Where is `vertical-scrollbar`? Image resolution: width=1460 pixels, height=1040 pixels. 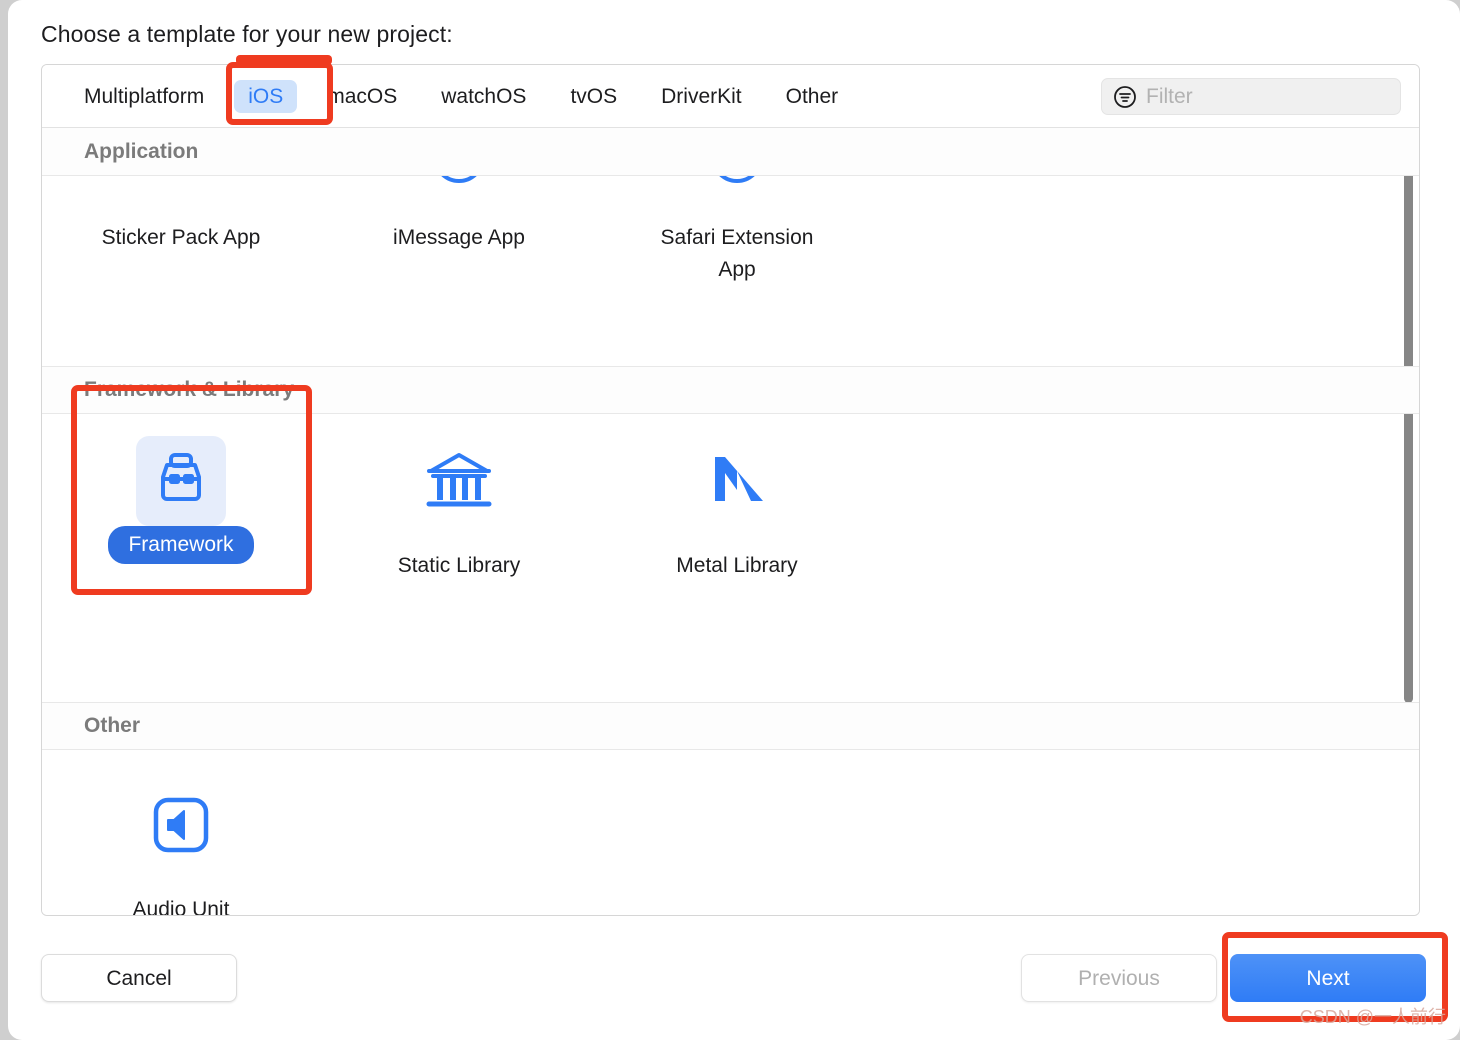
vertical-scrollbar is located at coordinates (1409, 521).